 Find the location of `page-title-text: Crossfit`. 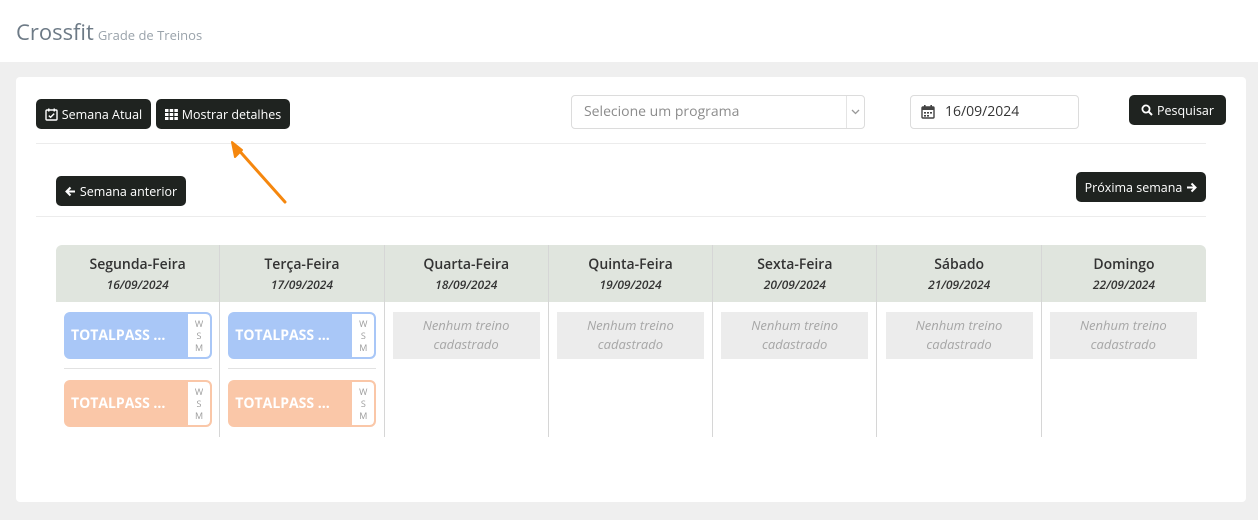

page-title-text: Crossfit is located at coordinates (55, 32).